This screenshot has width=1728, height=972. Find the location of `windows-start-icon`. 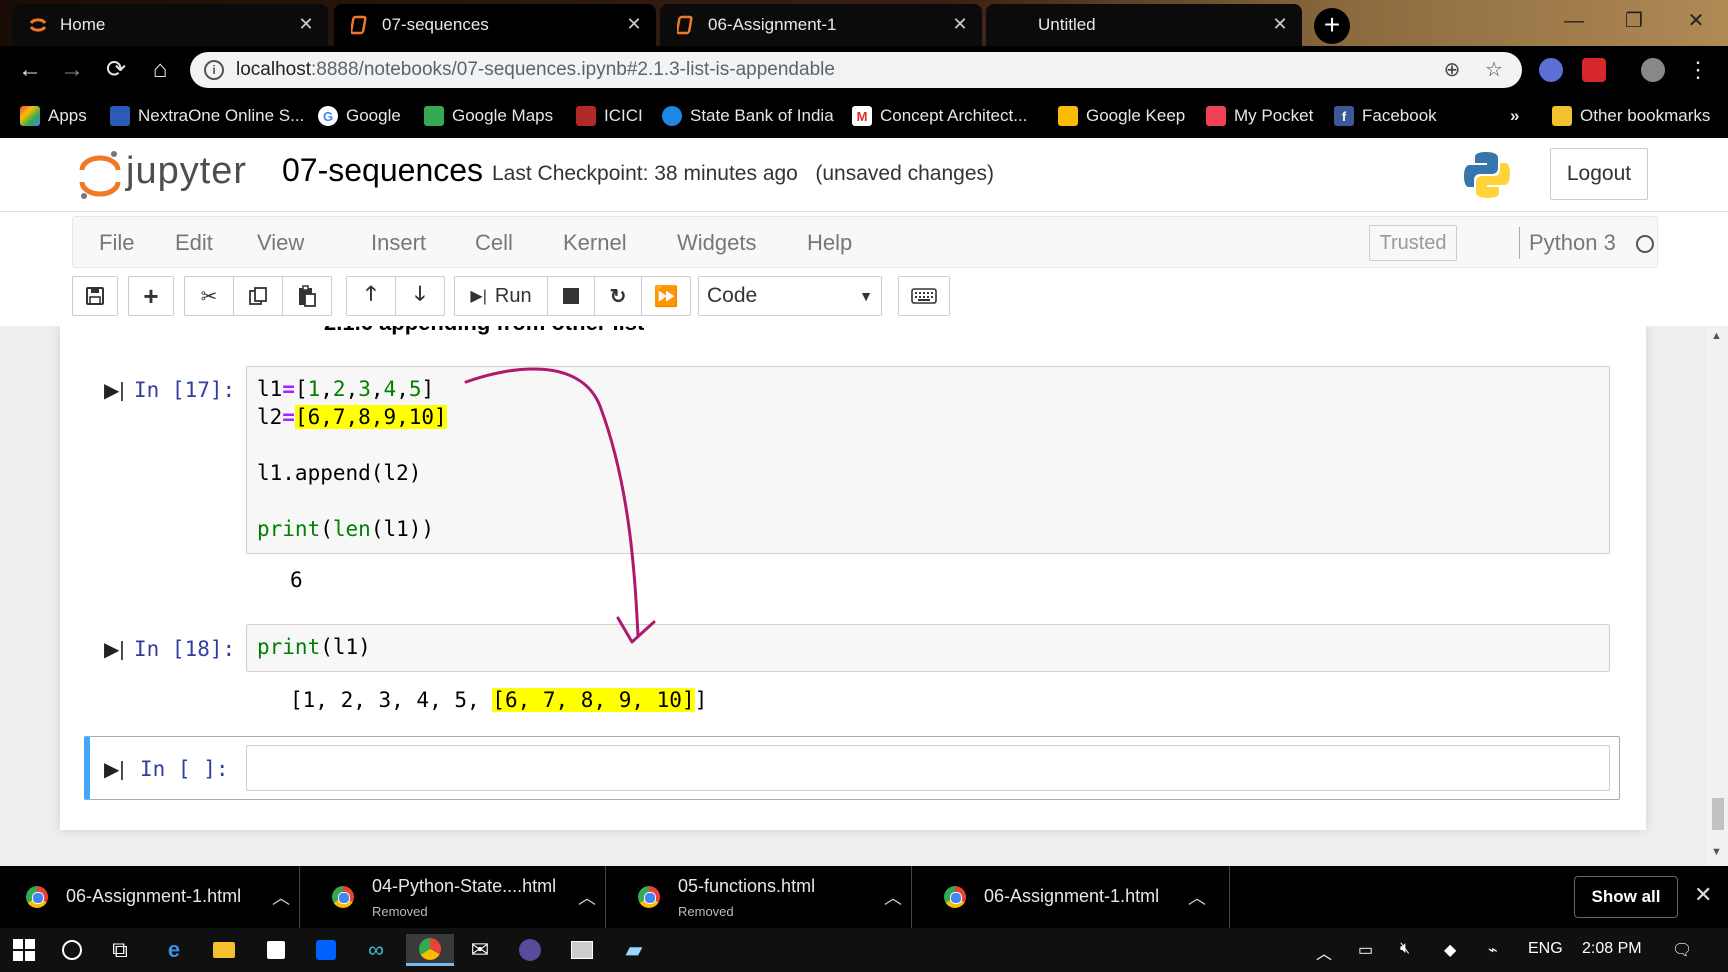

windows-start-icon is located at coordinates (24, 950).